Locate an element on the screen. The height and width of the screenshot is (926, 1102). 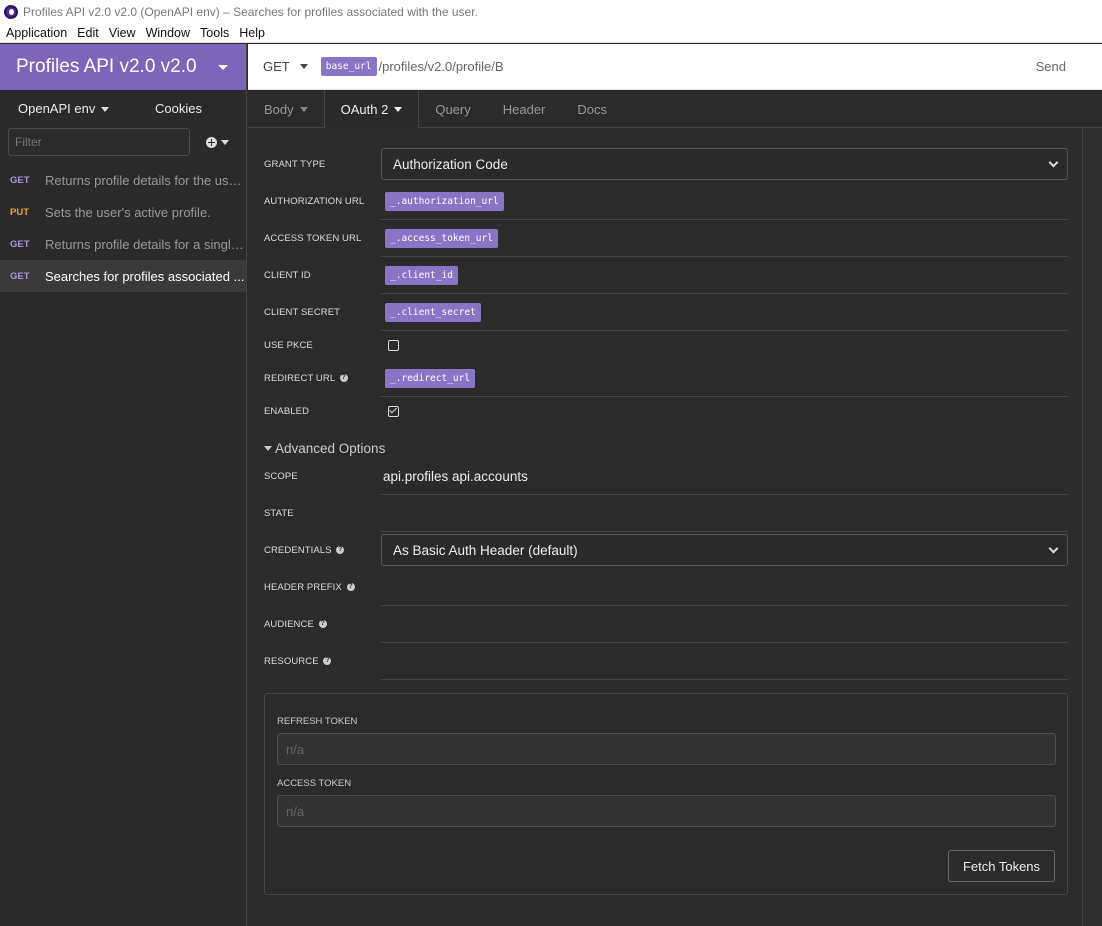
audience-label-text: AUDIENCE is located at coordinates (289, 624).